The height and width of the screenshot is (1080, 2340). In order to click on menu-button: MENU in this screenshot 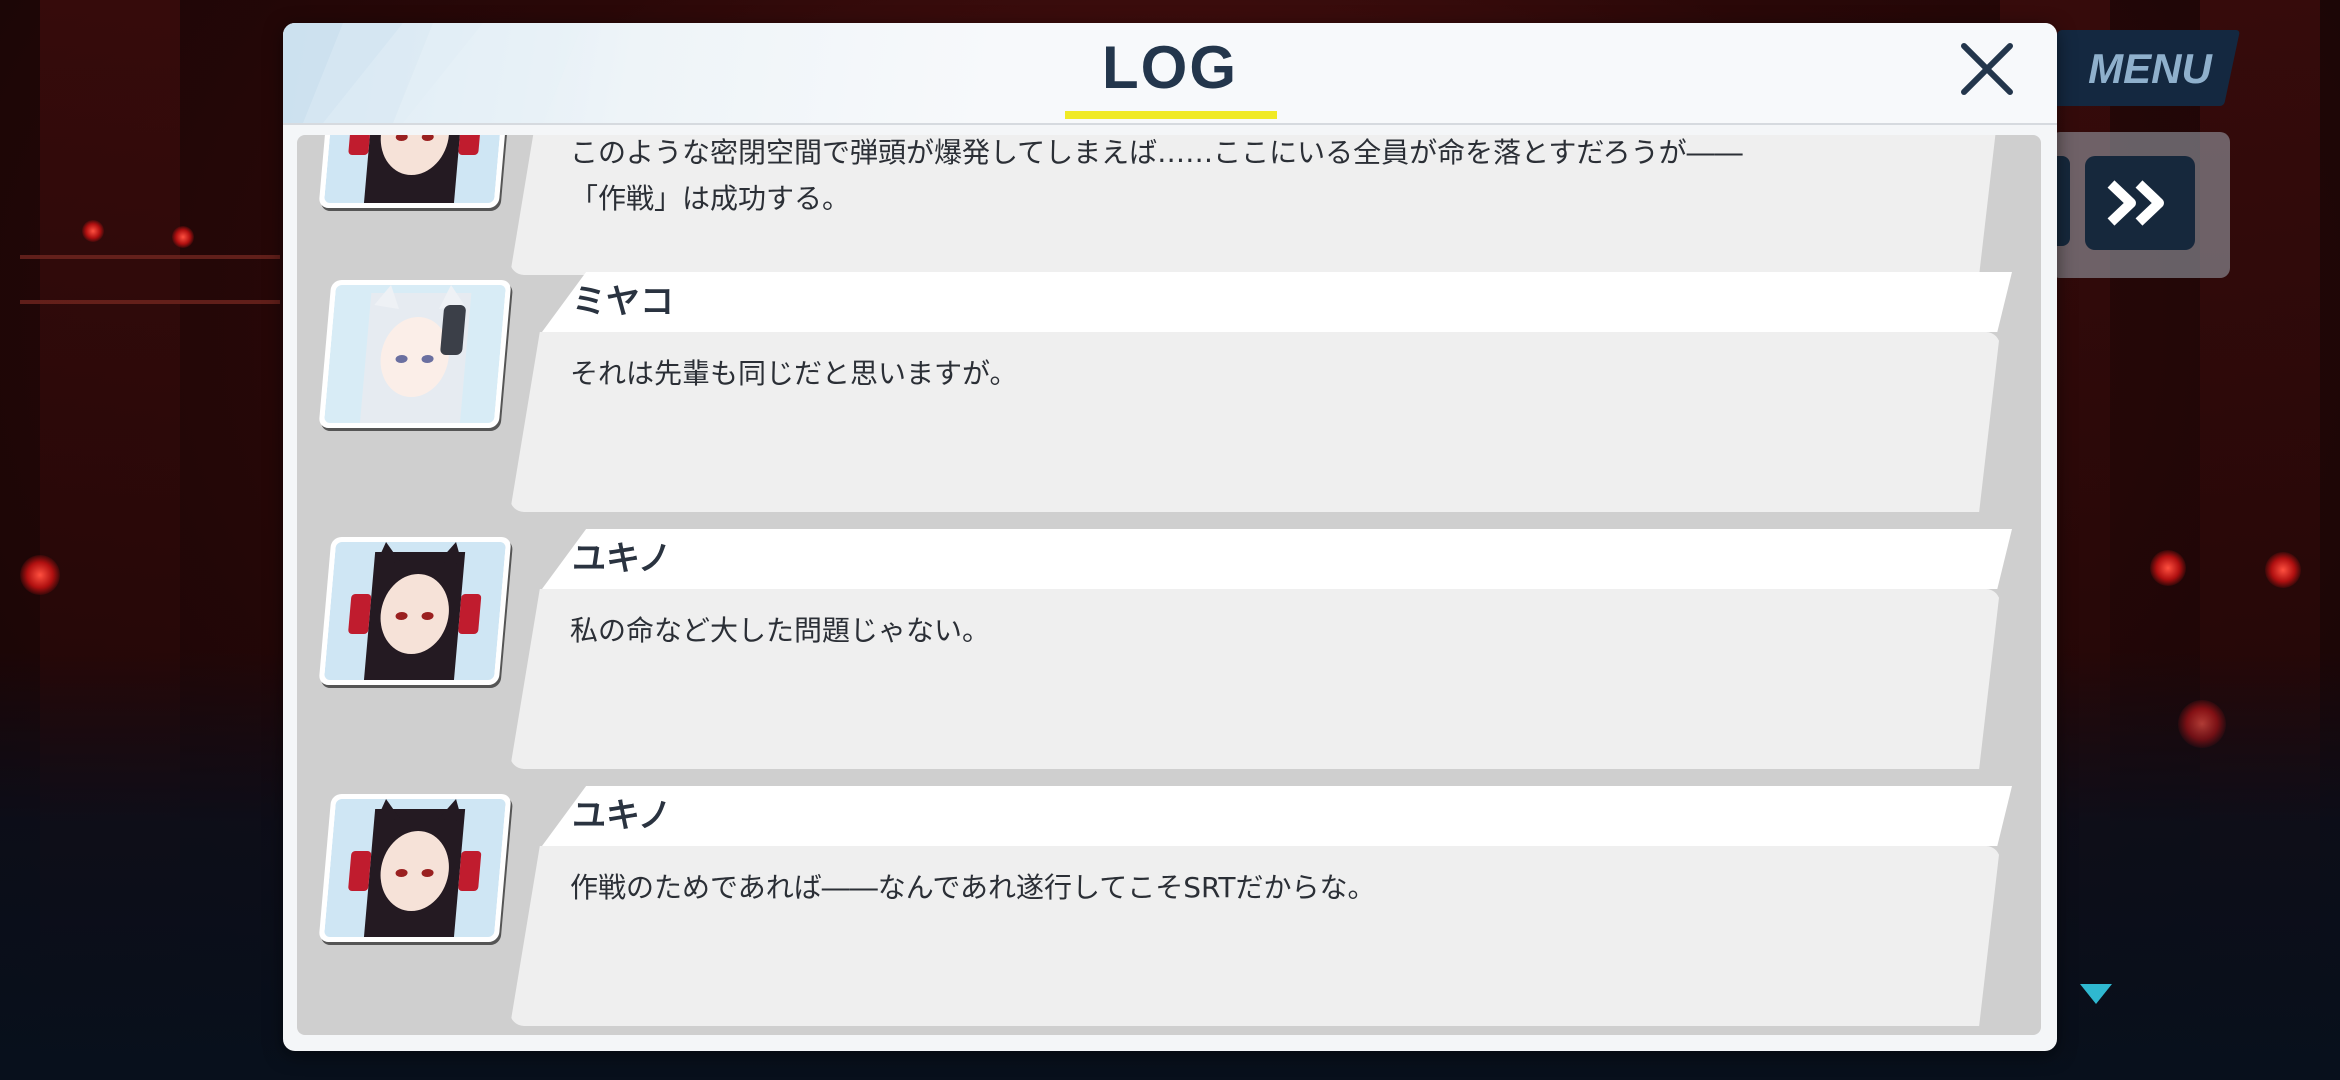, I will do `click(2150, 69)`.